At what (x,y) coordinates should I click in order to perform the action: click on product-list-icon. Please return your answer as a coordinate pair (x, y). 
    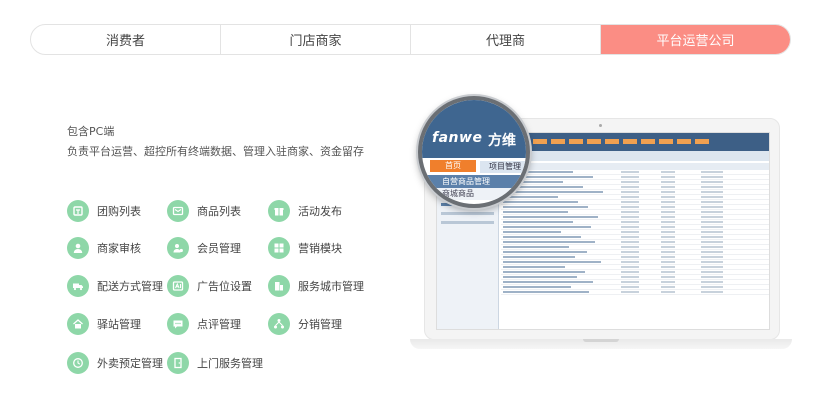
    Looking at the image, I should click on (178, 211).